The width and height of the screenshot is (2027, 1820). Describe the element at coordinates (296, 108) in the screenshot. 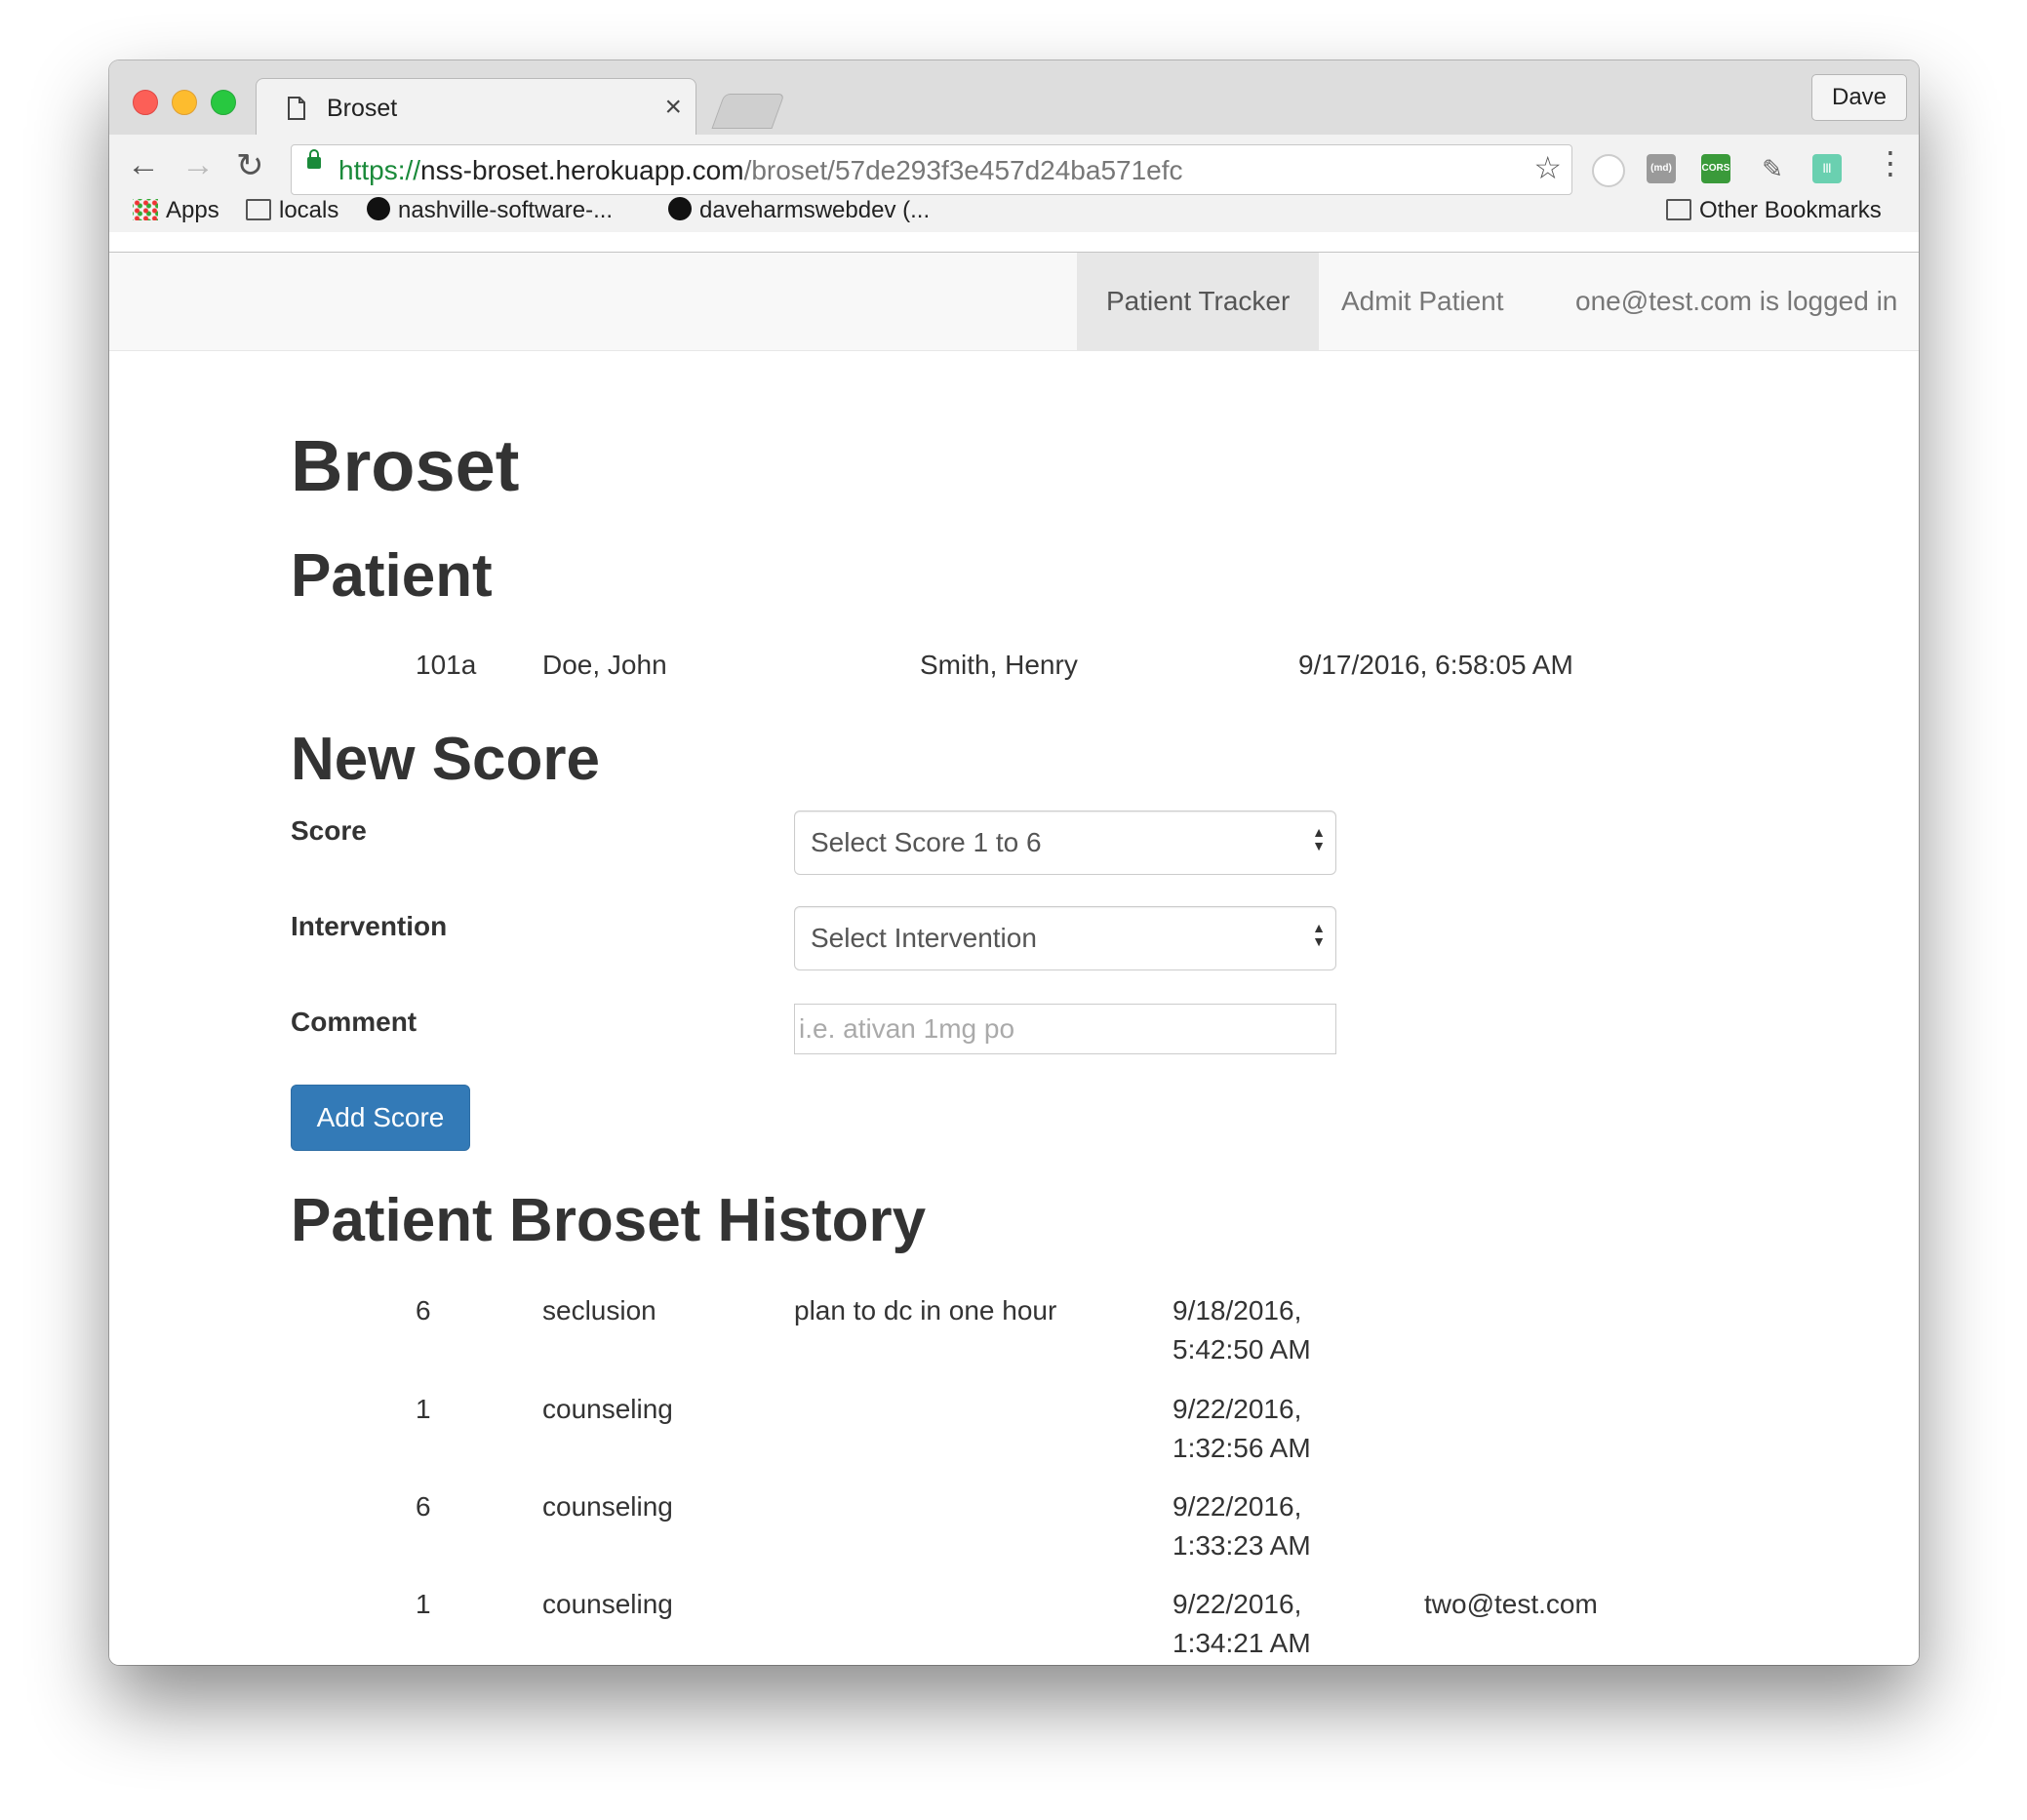

I see `page-icon` at that location.